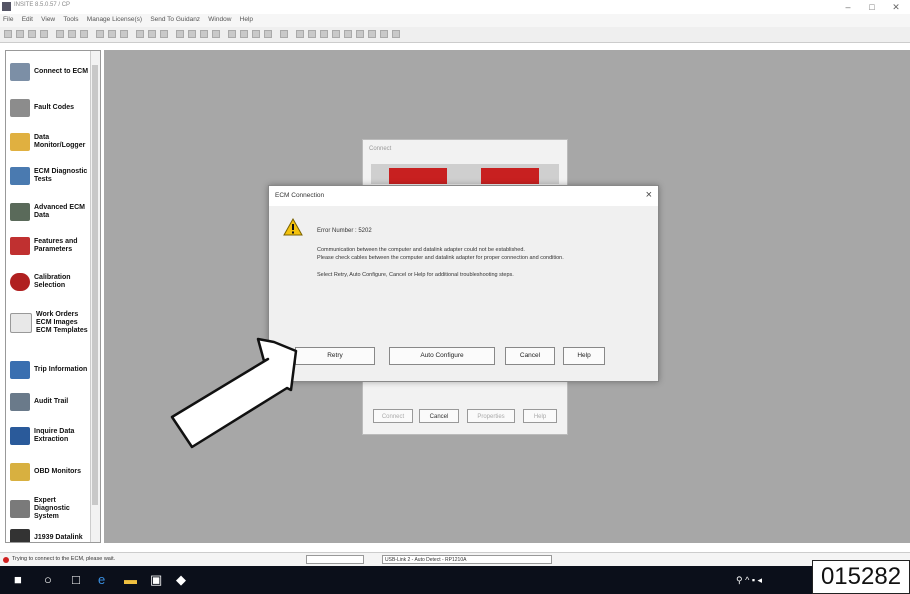  I want to click on window-title: INSITE 8.5.0.57 / CP, so click(42, 5).